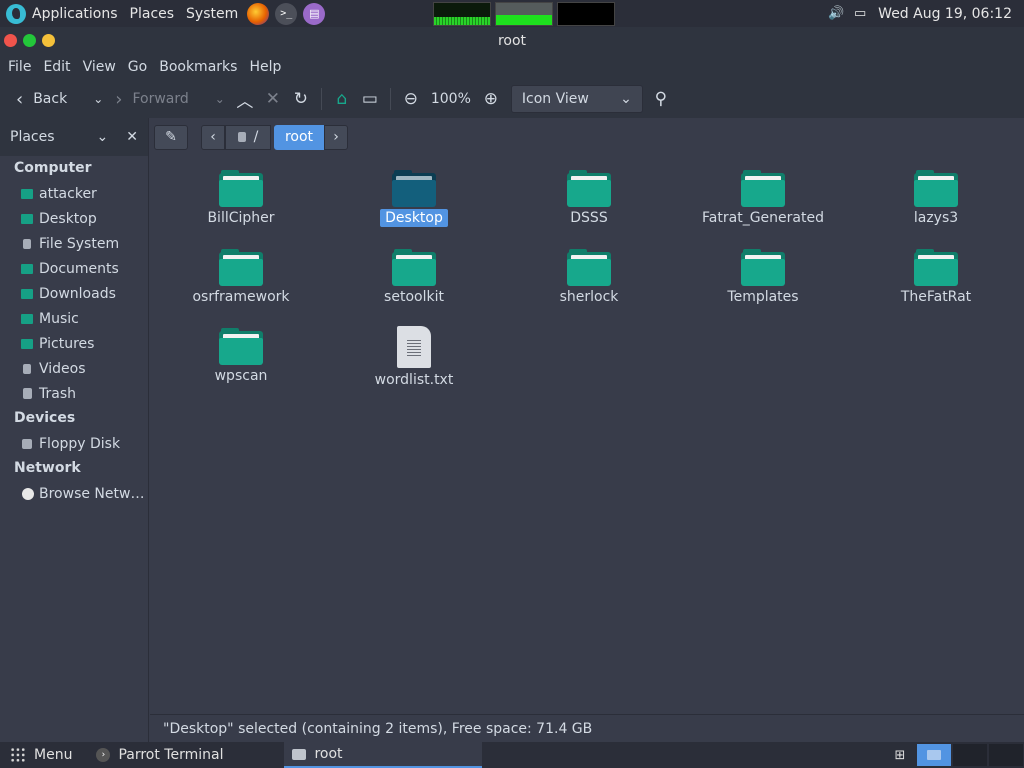 Image resolution: width=1024 pixels, height=768 pixels. Describe the element at coordinates (860, 14) in the screenshot. I see `display-icon: ▭` at that location.